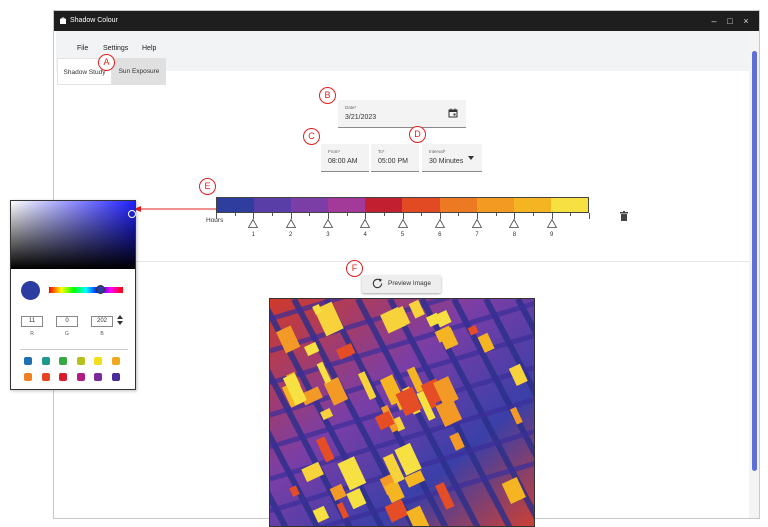  I want to click on to-value: 05:00 PM, so click(393, 161).